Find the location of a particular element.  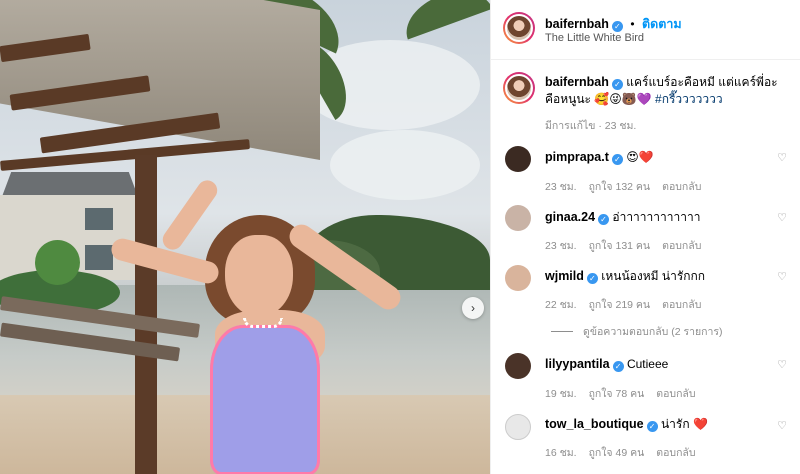

view-replies-link: ดูข้อความตอบกลับ (2 รายการ) is located at coordinates (637, 331).